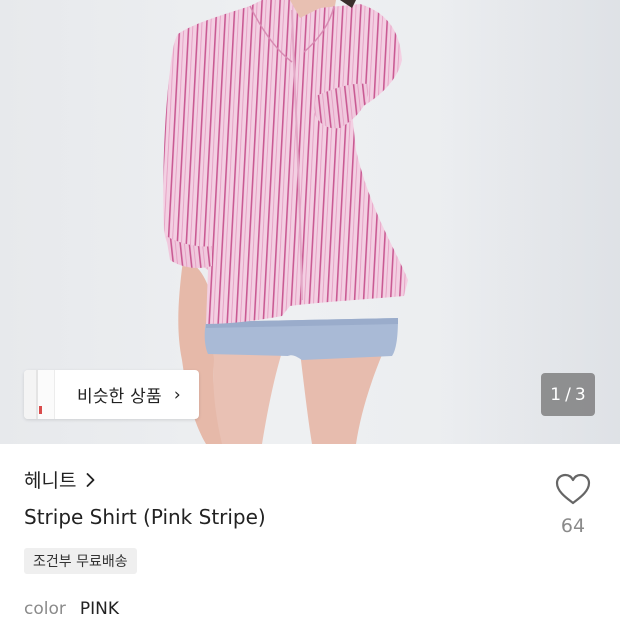 The image size is (620, 620). Describe the element at coordinates (573, 489) in the screenshot. I see `heart-outline-icon` at that location.